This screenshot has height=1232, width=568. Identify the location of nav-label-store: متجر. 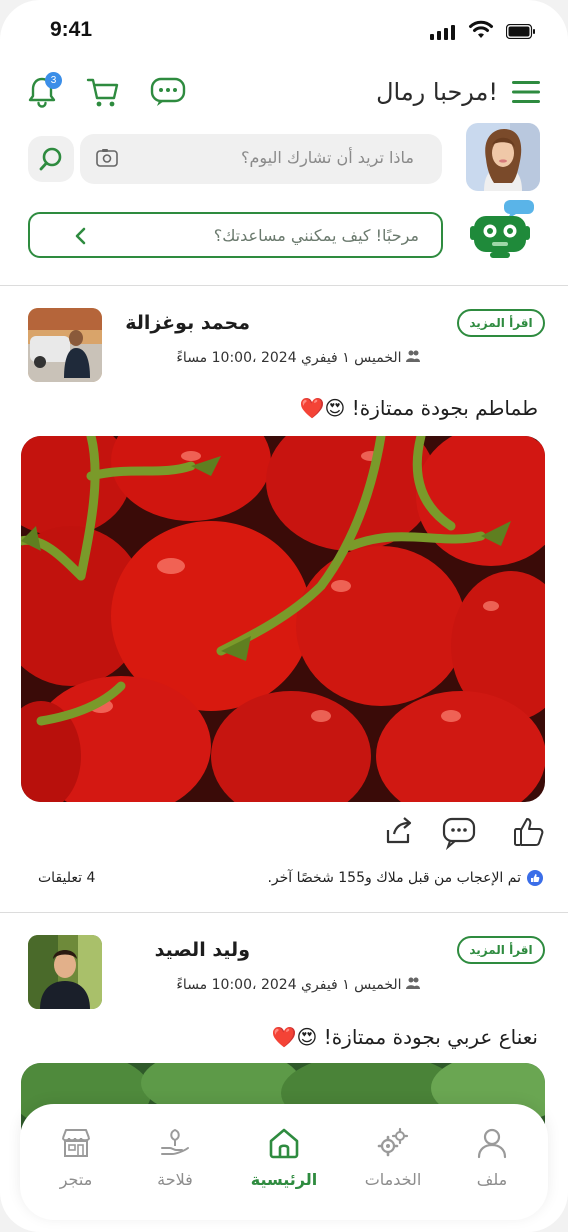
(76, 1179).